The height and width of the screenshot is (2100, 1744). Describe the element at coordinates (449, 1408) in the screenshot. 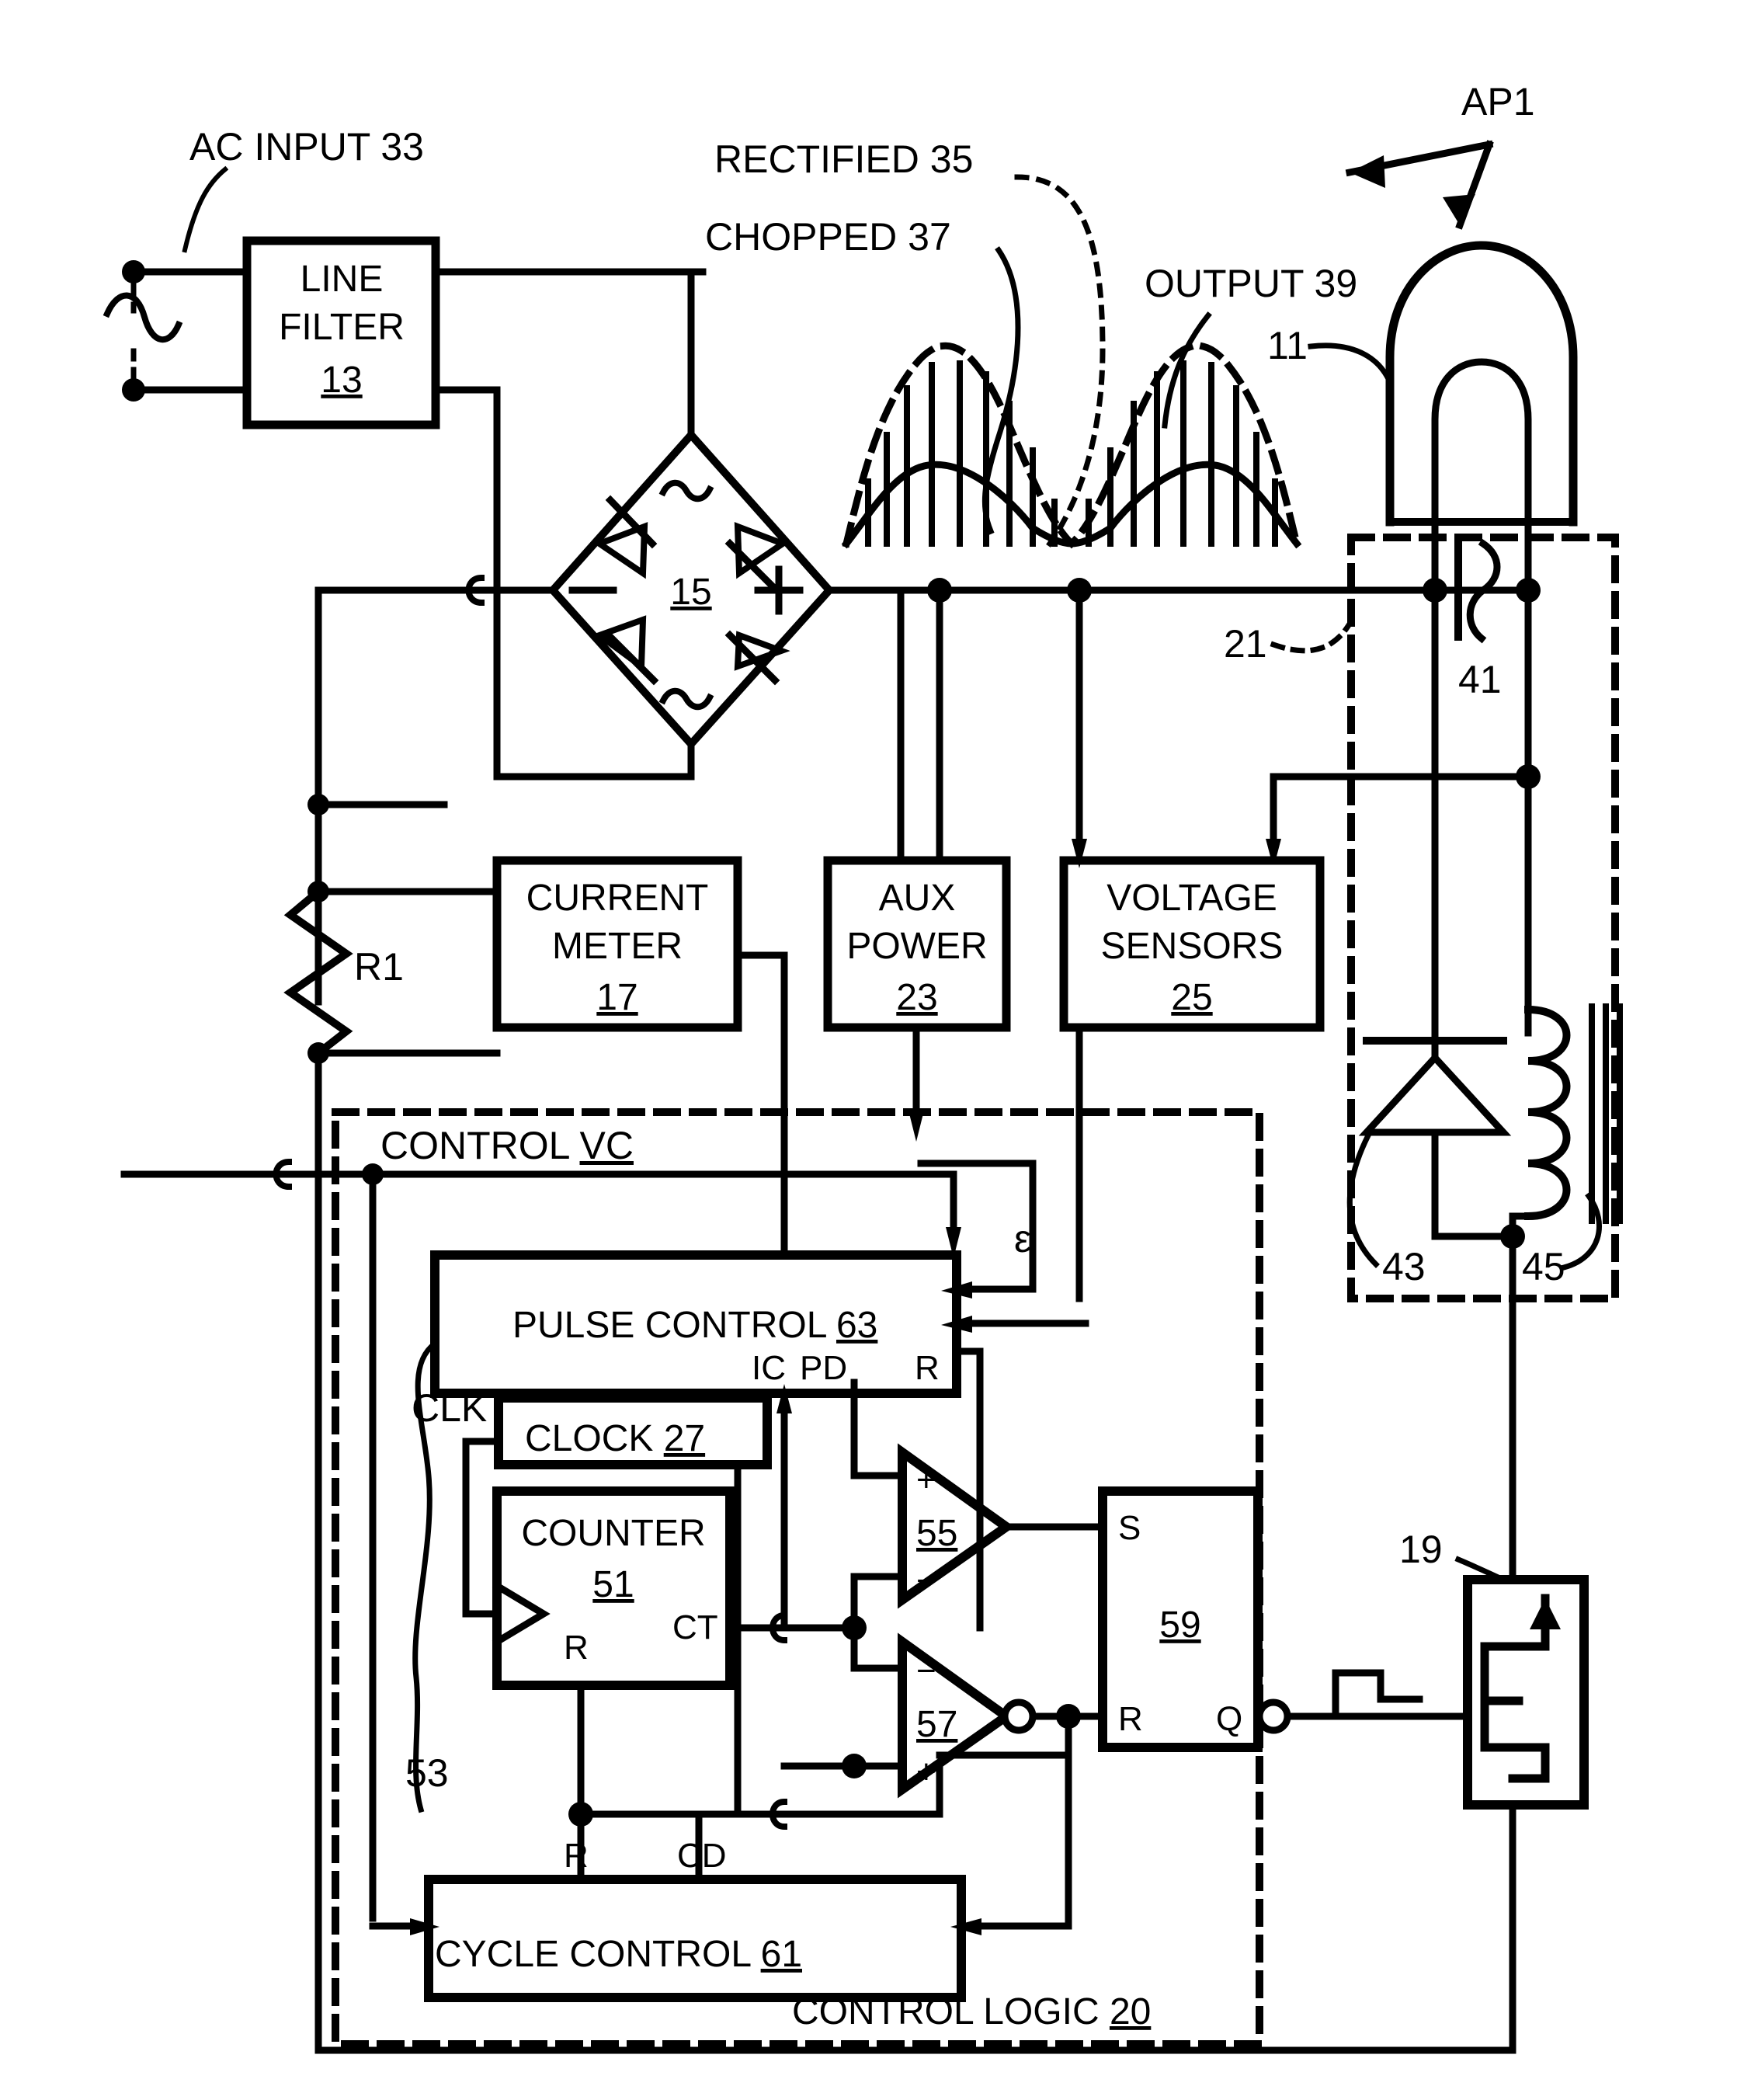

I see `callout-clk: CLK` at that location.